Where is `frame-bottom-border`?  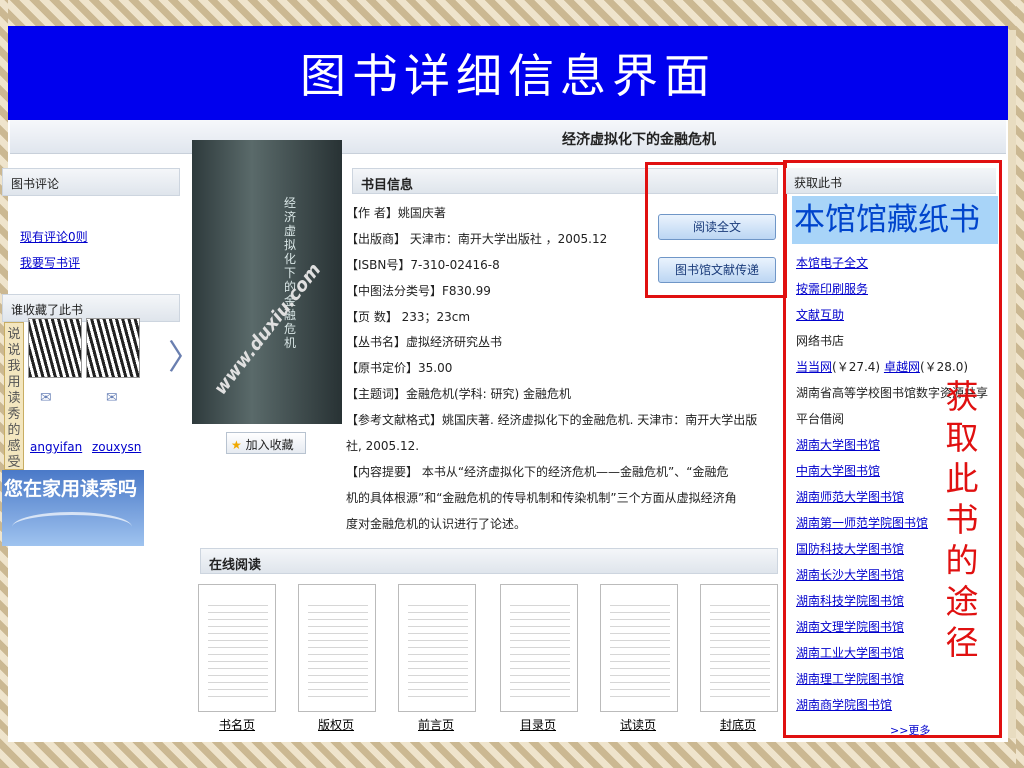
frame-bottom-border is located at coordinates (512, 753).